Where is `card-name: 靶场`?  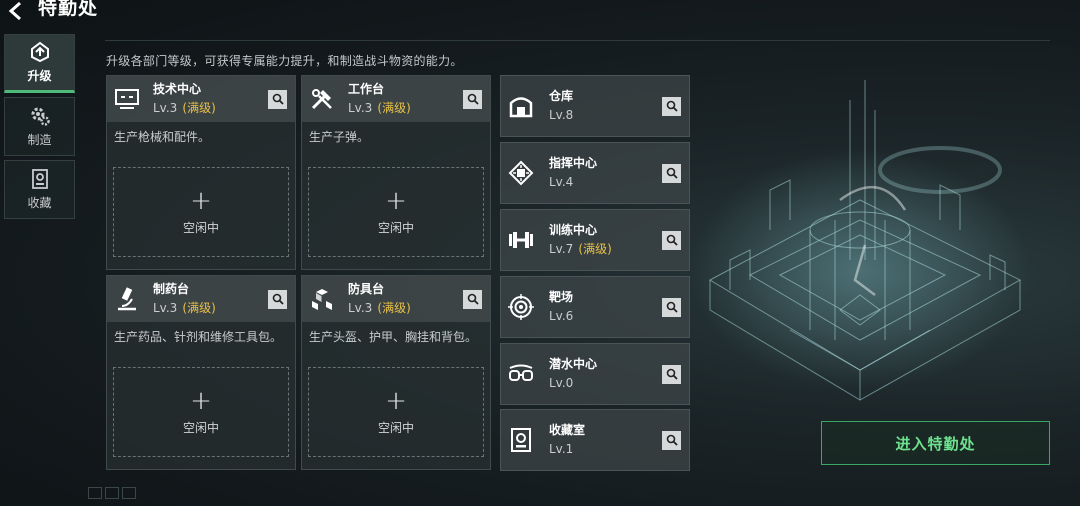
card-name: 靶场 is located at coordinates (561, 297).